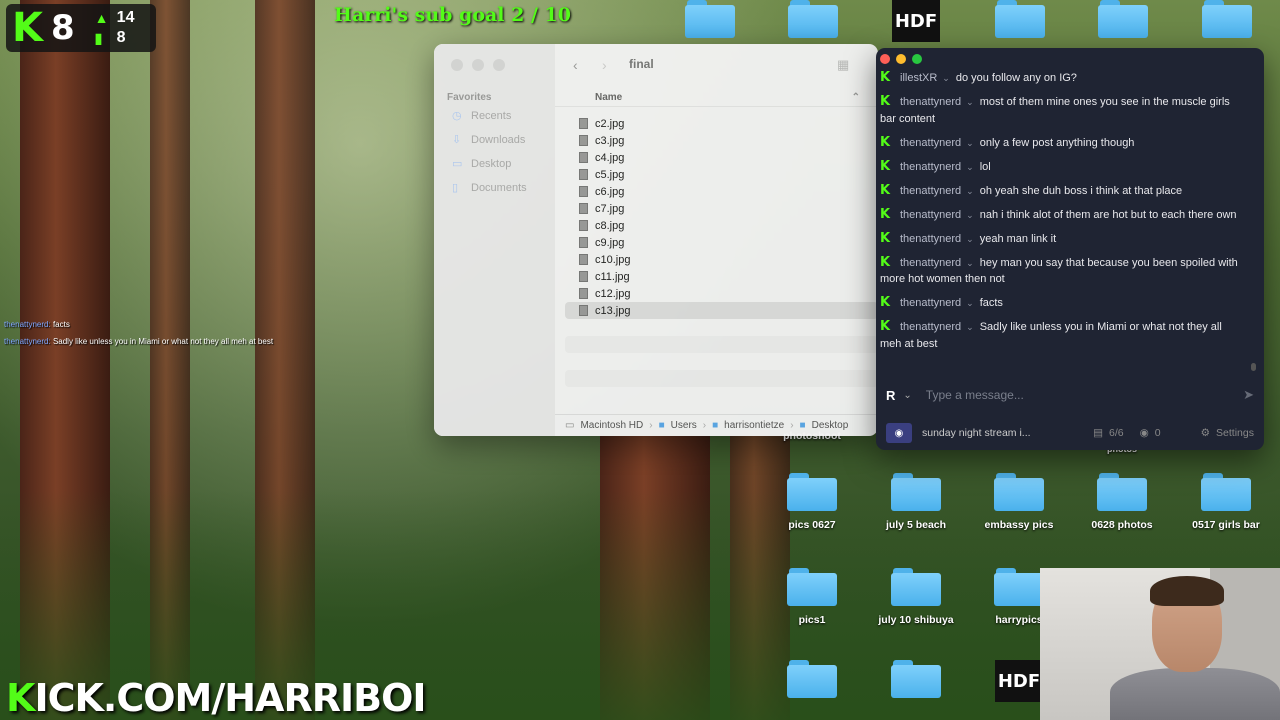  Describe the element at coordinates (890, 395) in the screenshot. I see `user-avatar: R` at that location.